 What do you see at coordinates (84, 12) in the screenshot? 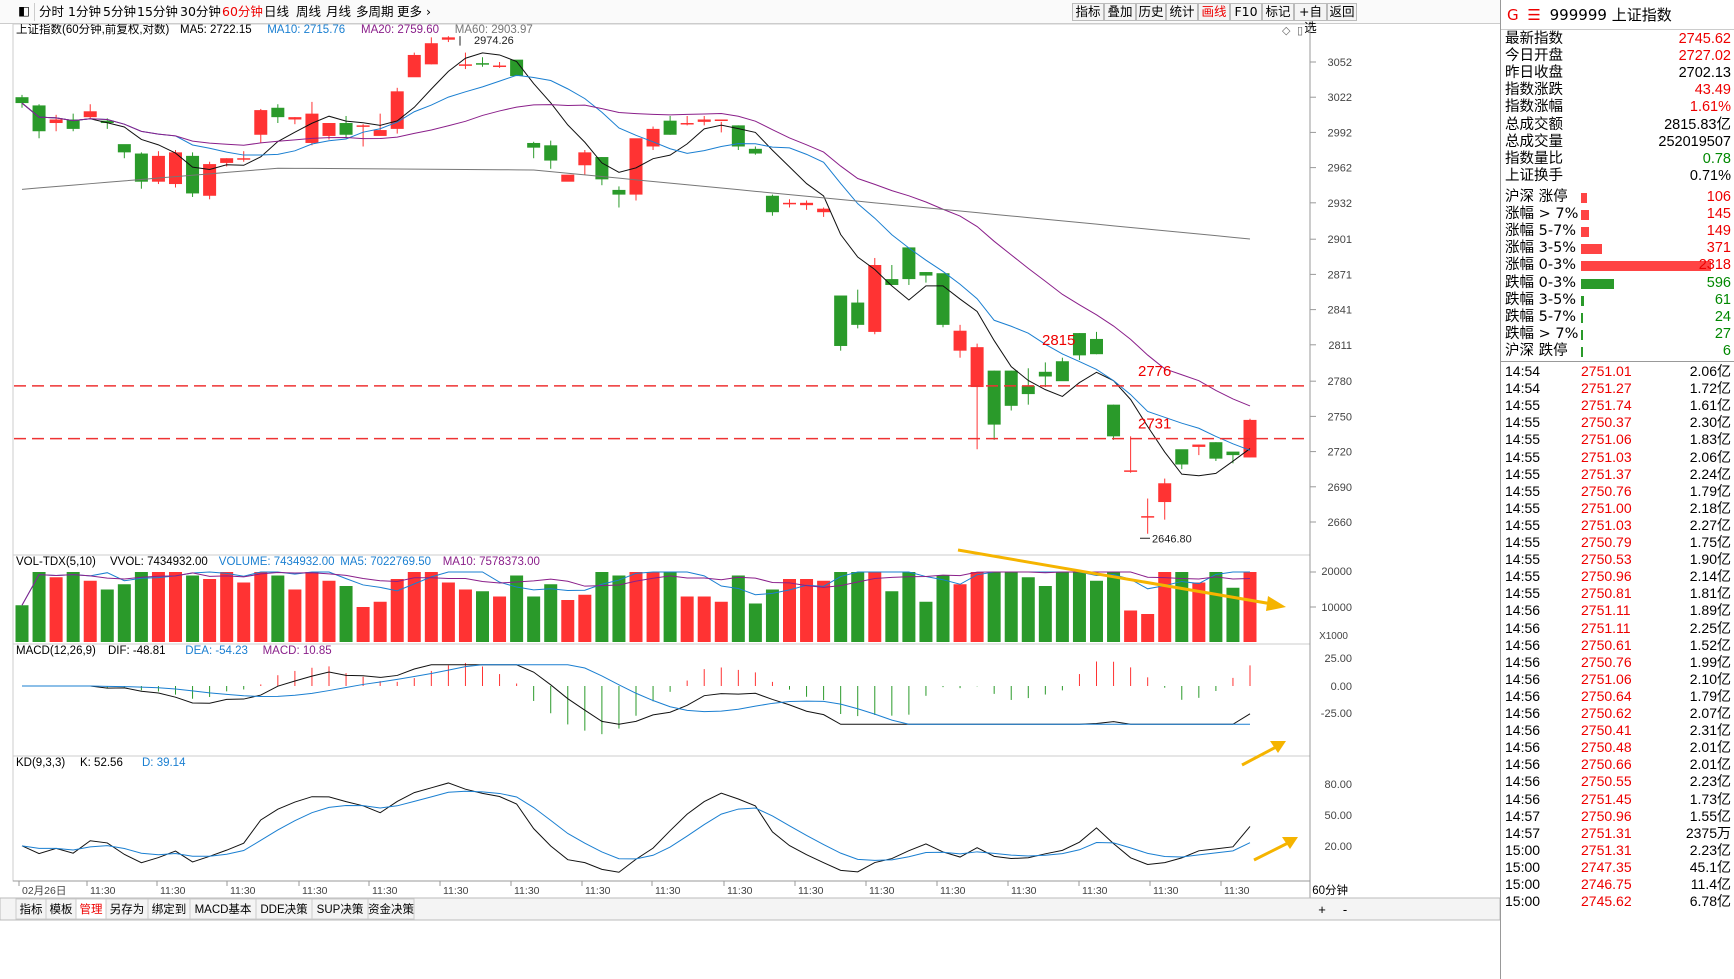
I see `period-tab-1: 1分钟` at bounding box center [84, 12].